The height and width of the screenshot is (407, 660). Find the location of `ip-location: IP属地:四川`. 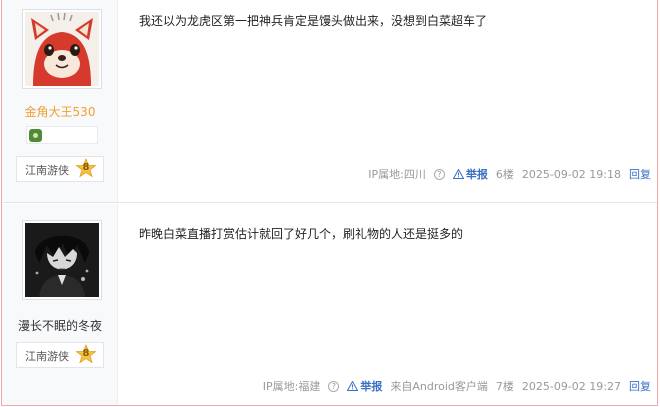

ip-location: IP属地:四川 is located at coordinates (397, 174).